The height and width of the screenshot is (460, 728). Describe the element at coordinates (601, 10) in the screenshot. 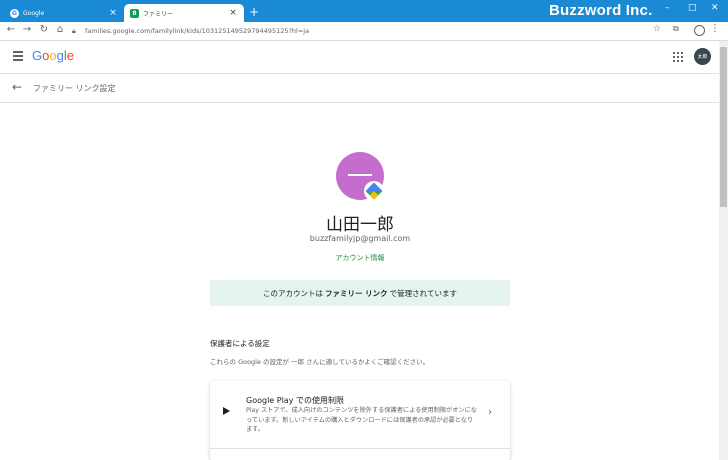

I see `brand-watermark: Buzzword Inc.` at that location.